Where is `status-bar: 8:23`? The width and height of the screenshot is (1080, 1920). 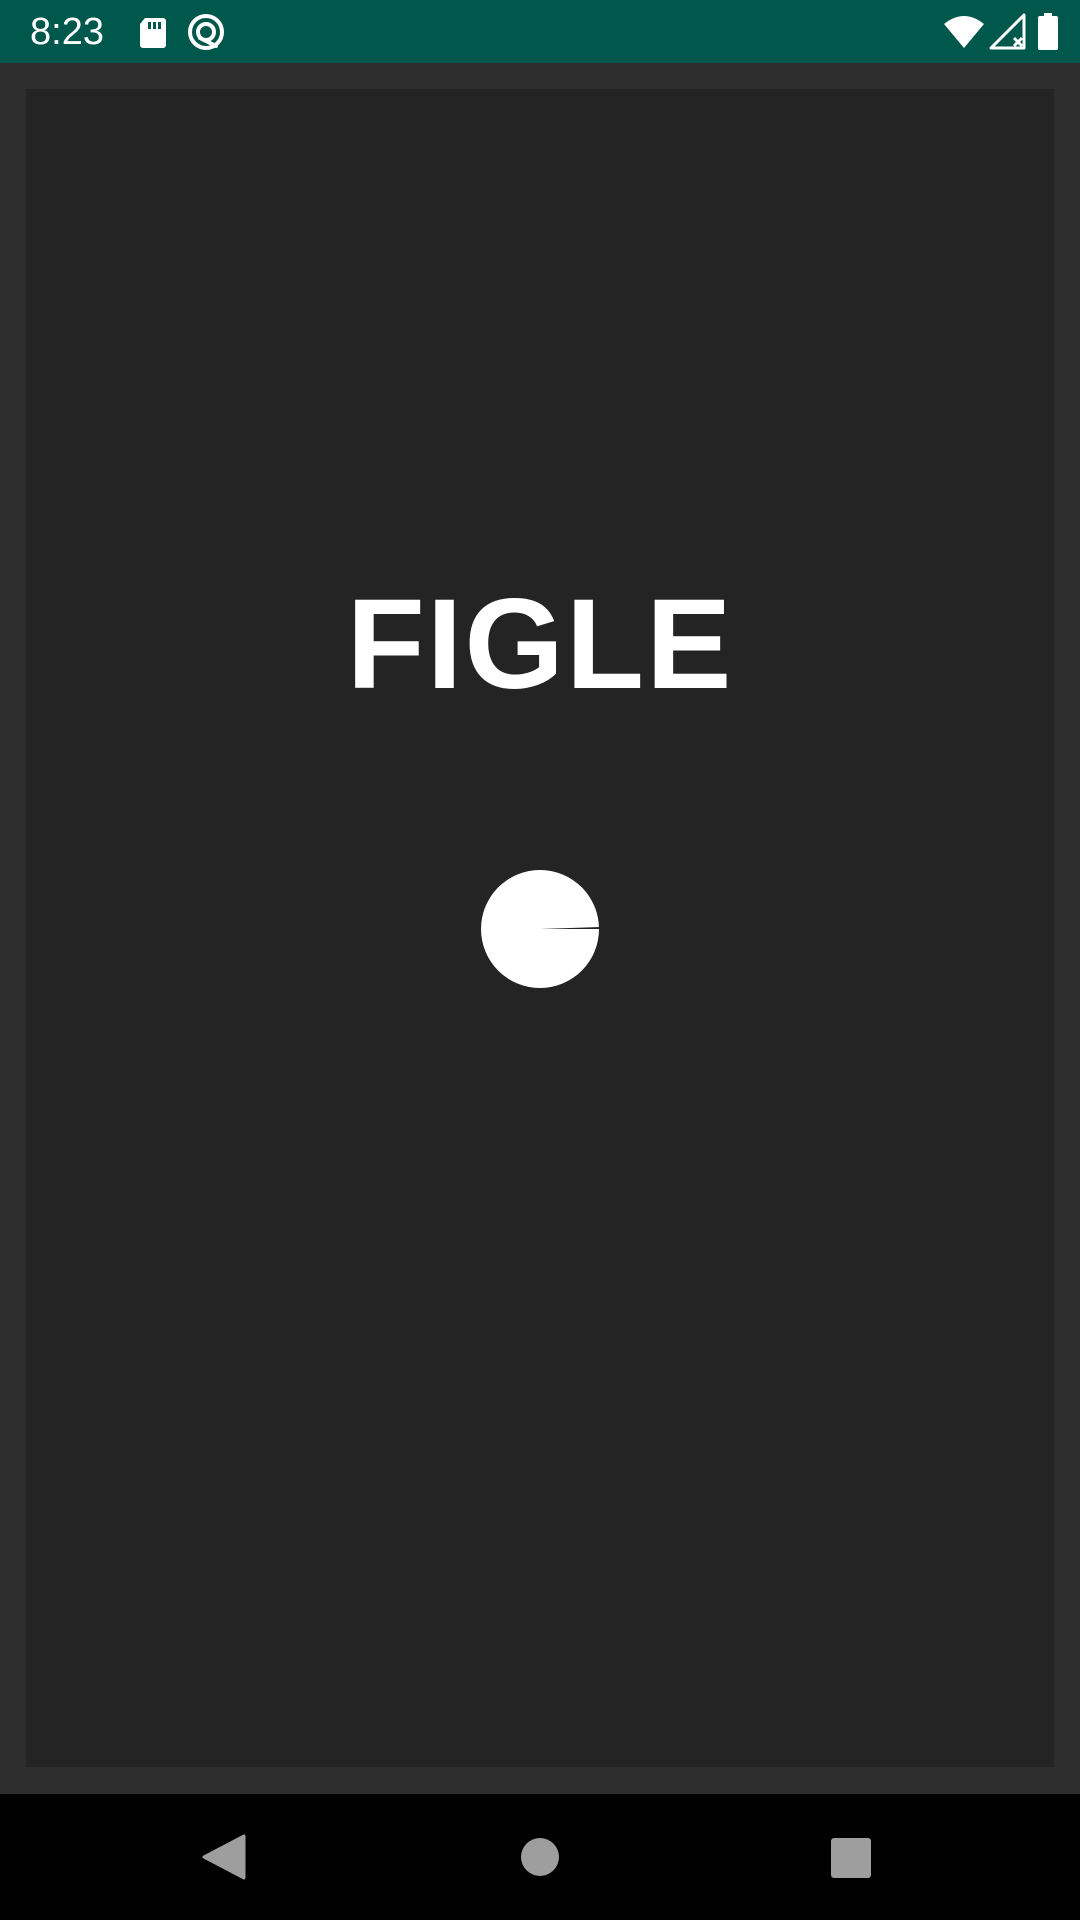
status-bar: 8:23 is located at coordinates (540, 31).